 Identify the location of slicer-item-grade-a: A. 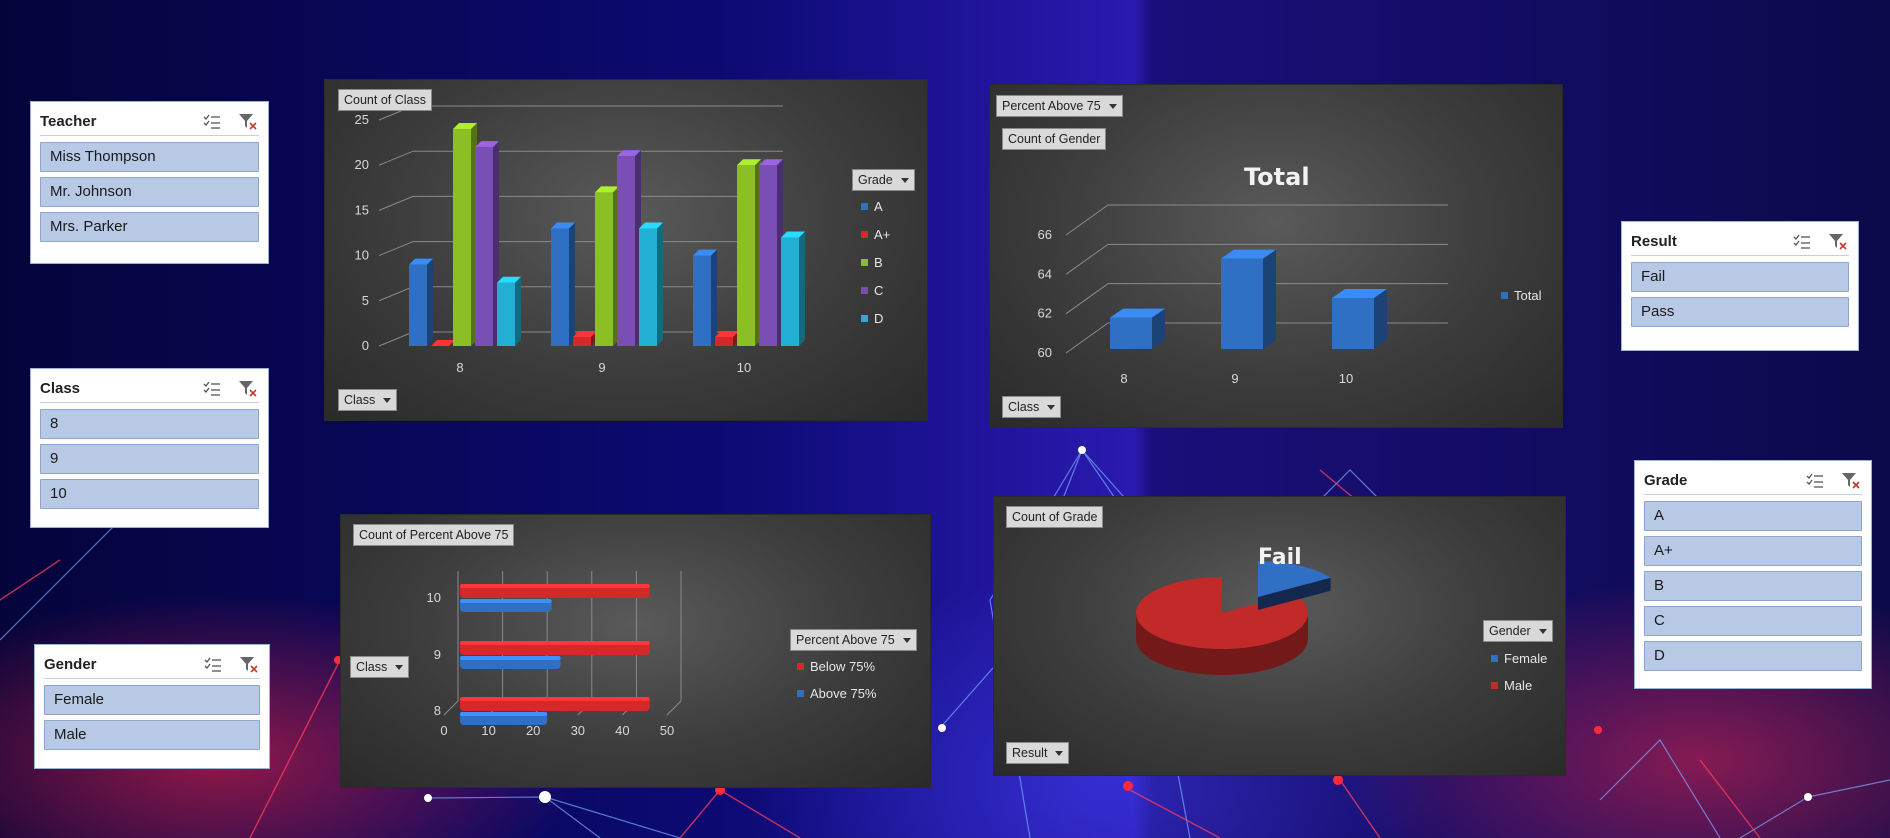
(1753, 516).